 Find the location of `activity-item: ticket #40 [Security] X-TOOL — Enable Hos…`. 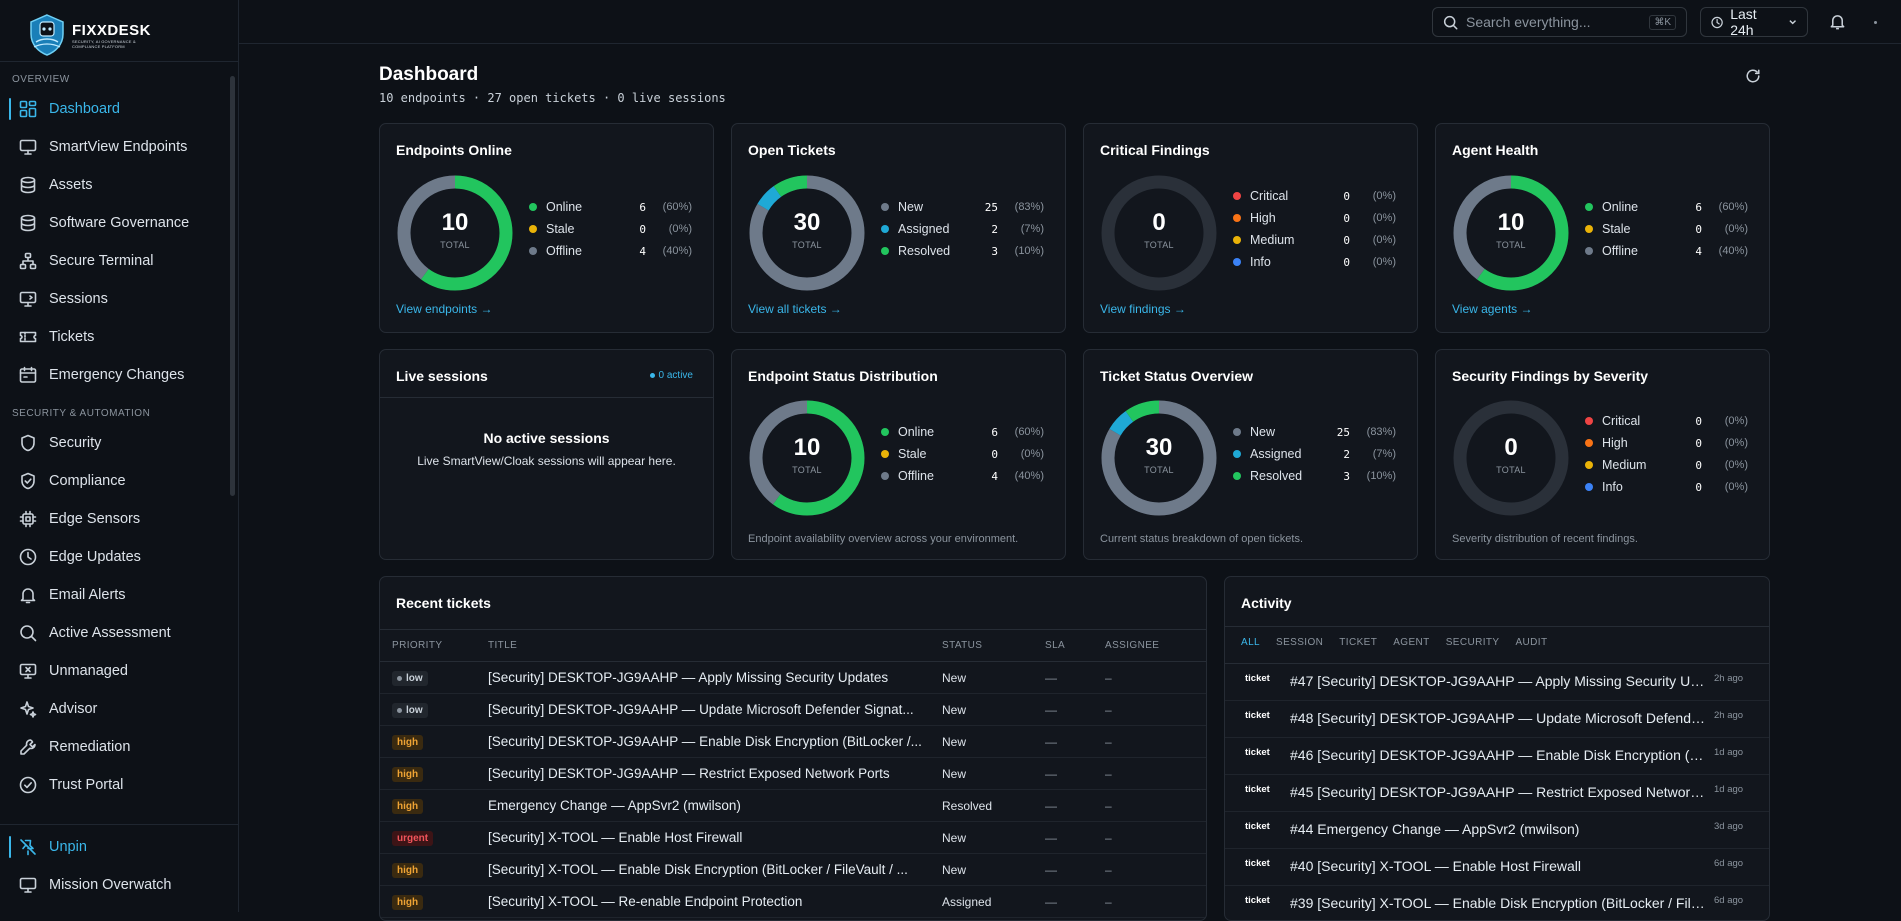

activity-item: ticket #40 [Security] X-TOOL — Enable Hos… is located at coordinates (1497, 867).